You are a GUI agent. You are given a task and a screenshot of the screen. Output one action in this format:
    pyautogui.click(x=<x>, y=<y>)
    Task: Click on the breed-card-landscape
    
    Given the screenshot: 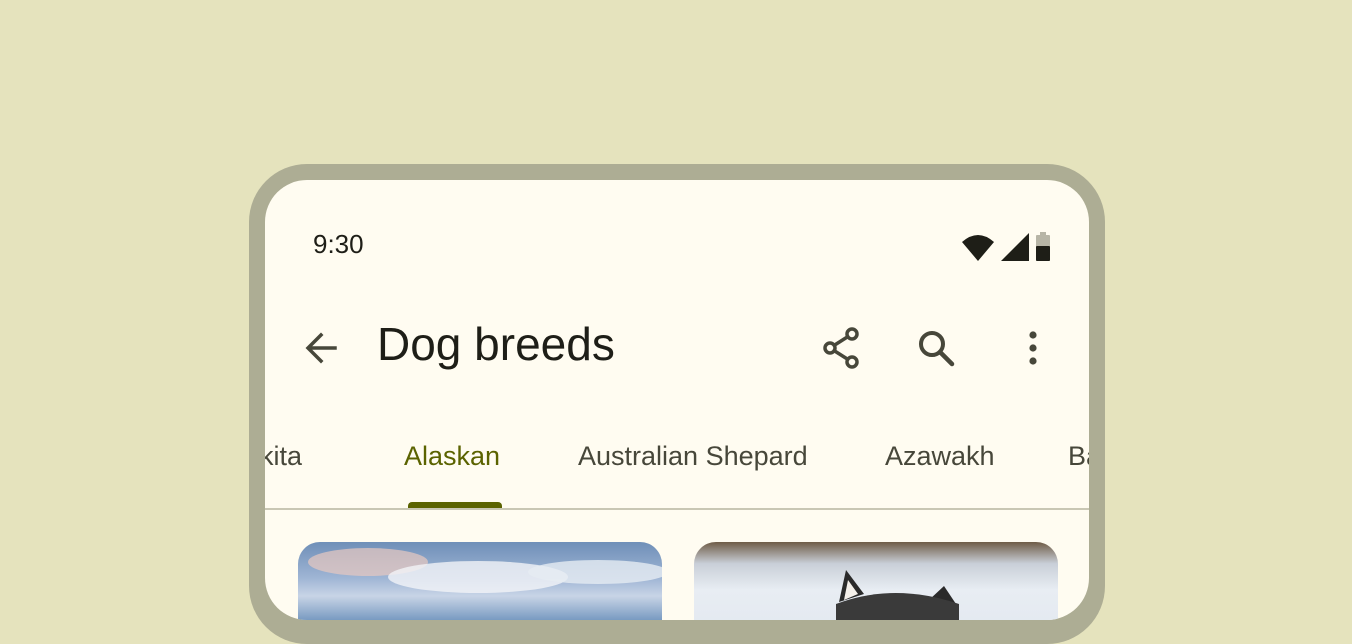 What is the action you would take?
    pyautogui.click(x=480, y=581)
    